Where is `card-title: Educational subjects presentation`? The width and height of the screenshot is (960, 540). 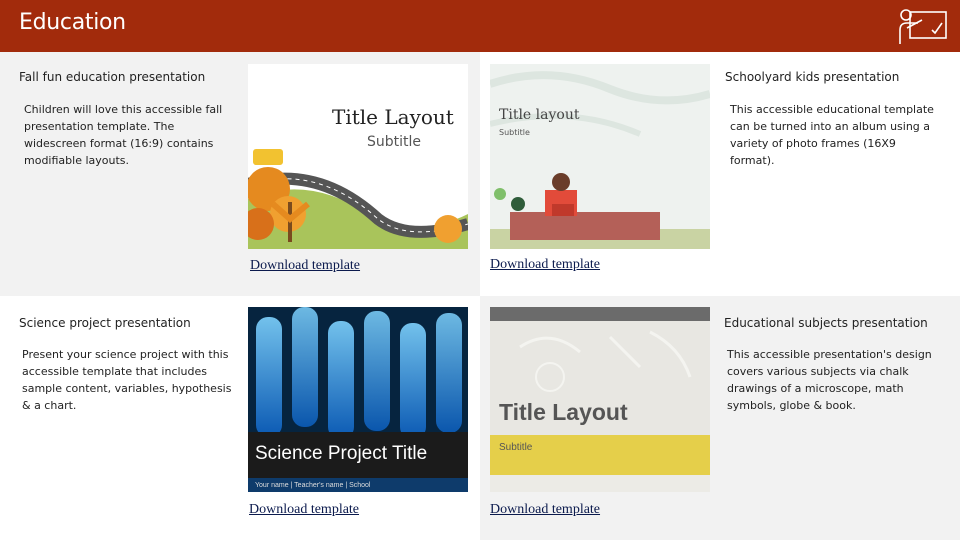 card-title: Educational subjects presentation is located at coordinates (826, 323).